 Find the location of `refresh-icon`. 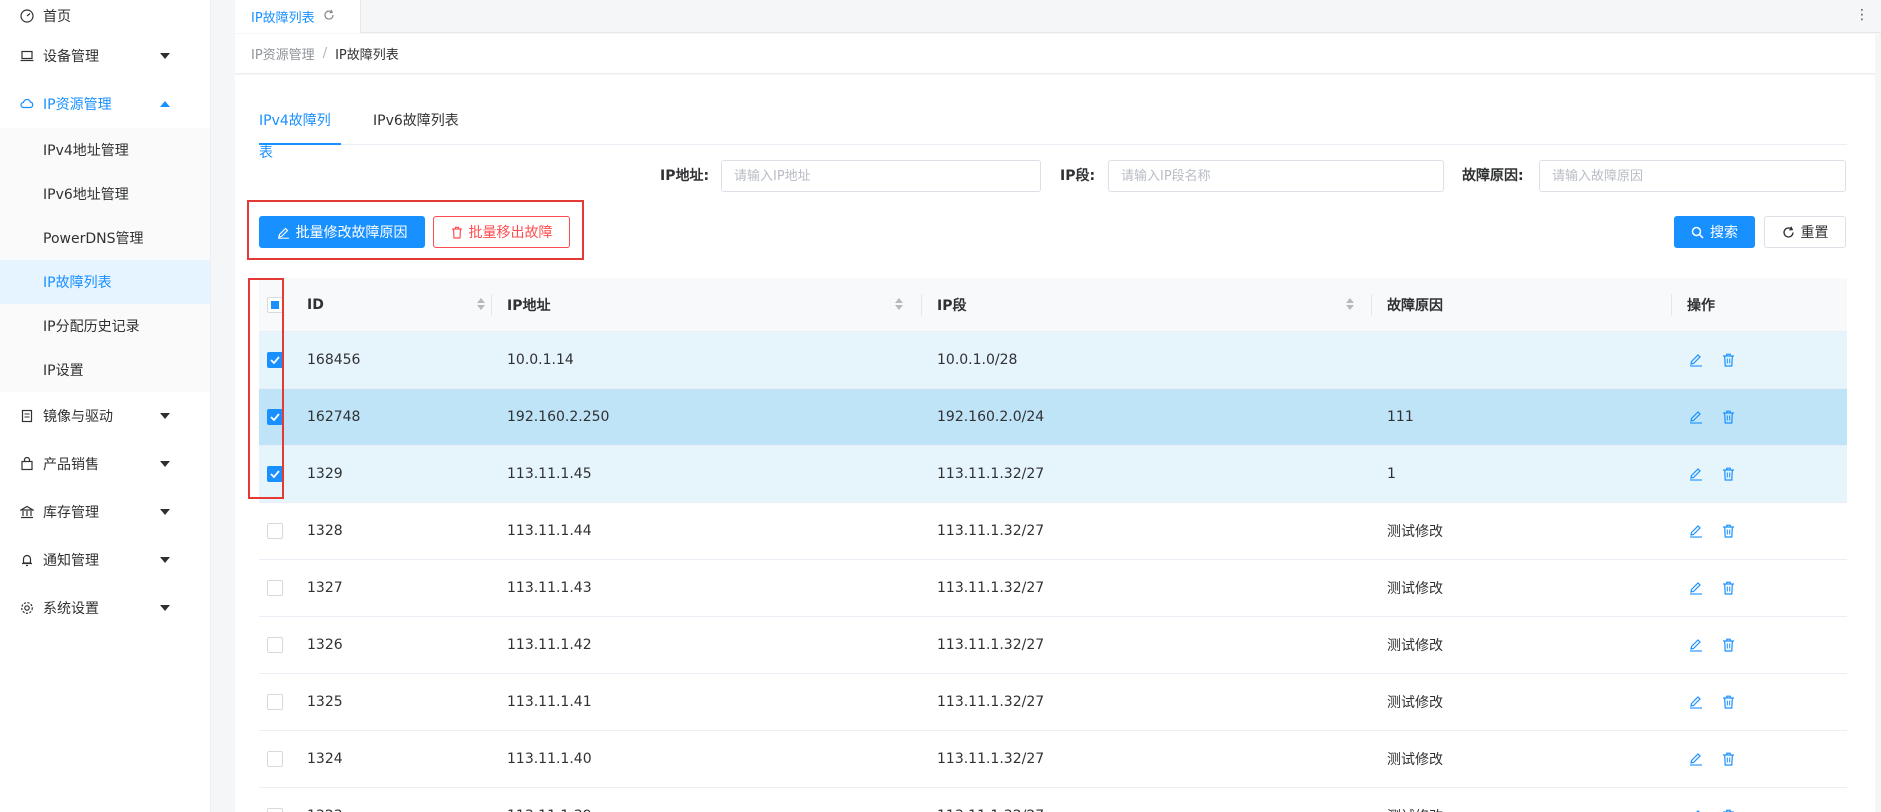

refresh-icon is located at coordinates (329, 17).